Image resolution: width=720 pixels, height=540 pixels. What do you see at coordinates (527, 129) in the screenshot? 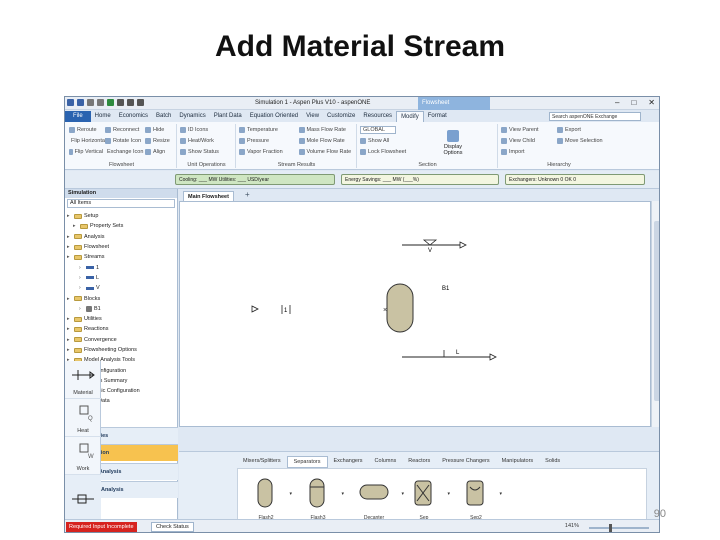
I see `view-parent-button: View Parent` at bounding box center [527, 129].